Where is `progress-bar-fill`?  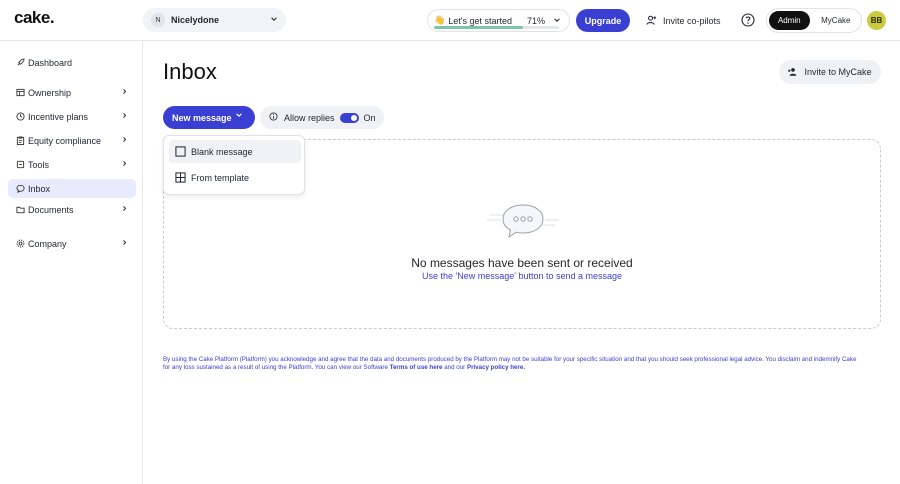 progress-bar-fill is located at coordinates (478, 27).